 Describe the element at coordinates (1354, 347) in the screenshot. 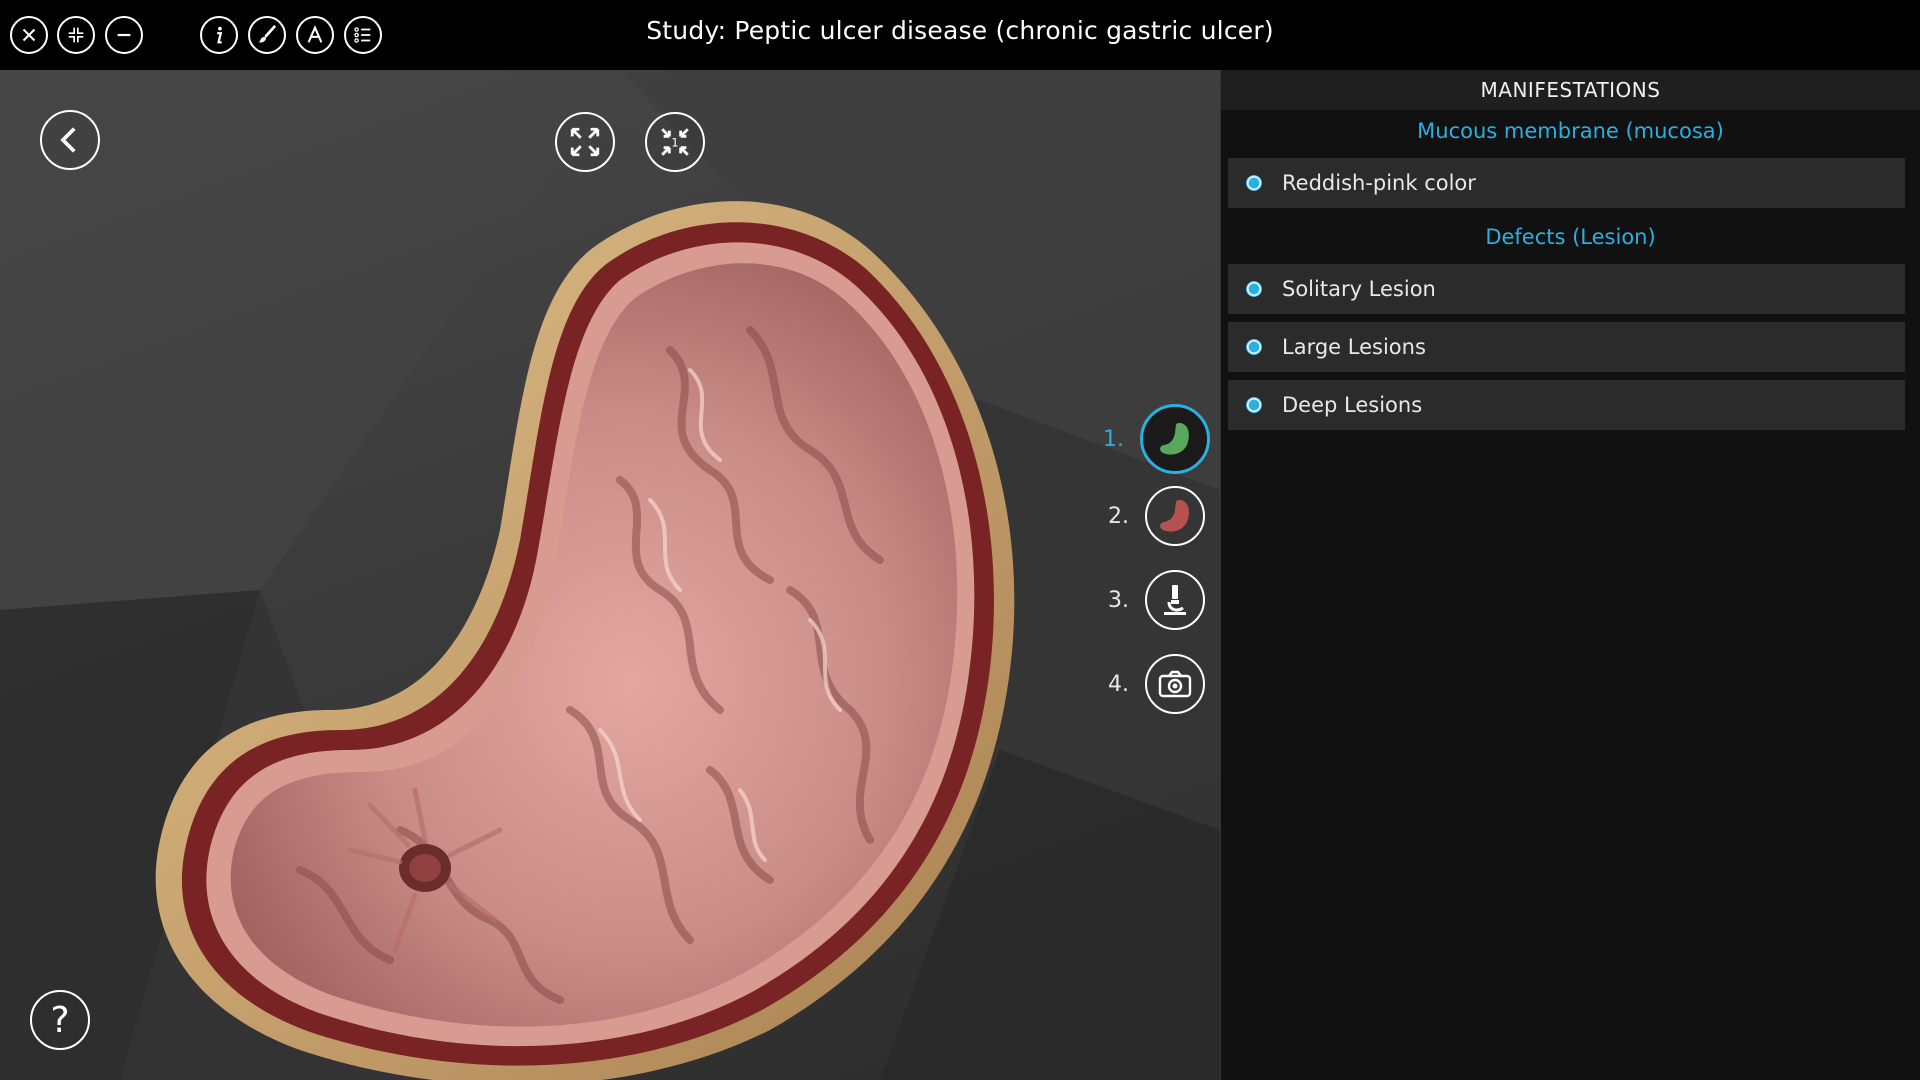

I see `item-label: Large Lesions` at that location.